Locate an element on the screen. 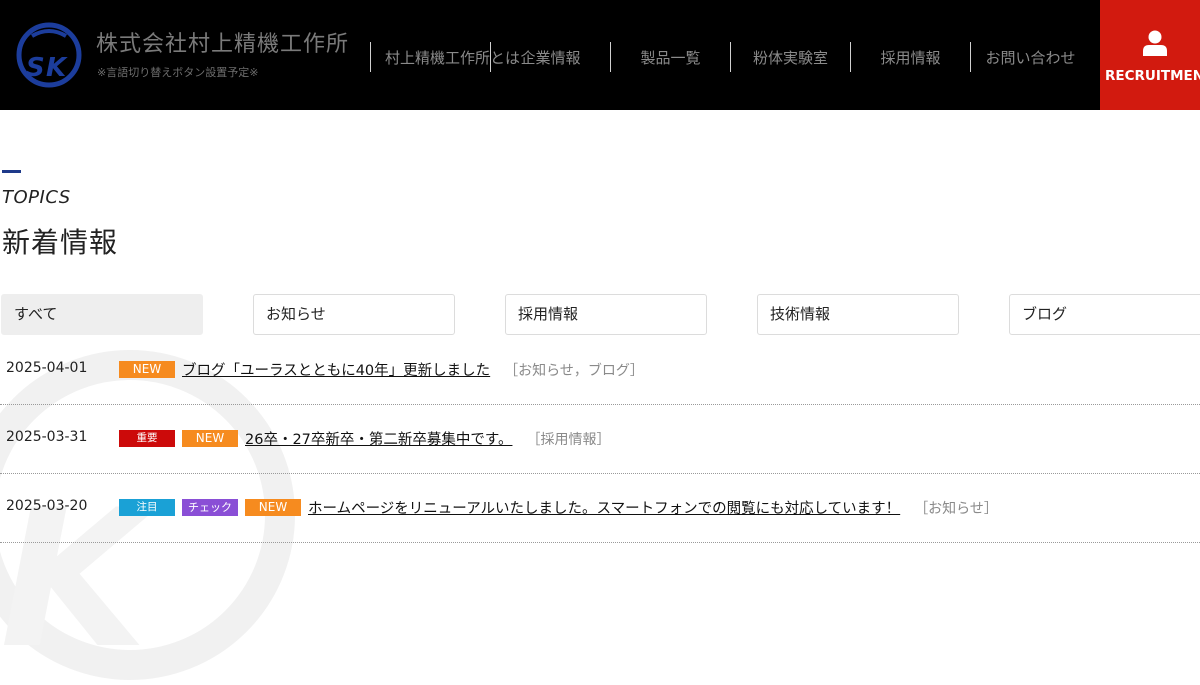  company-subtitle: ※言語切り替えボタン設置予定※ is located at coordinates (178, 72).